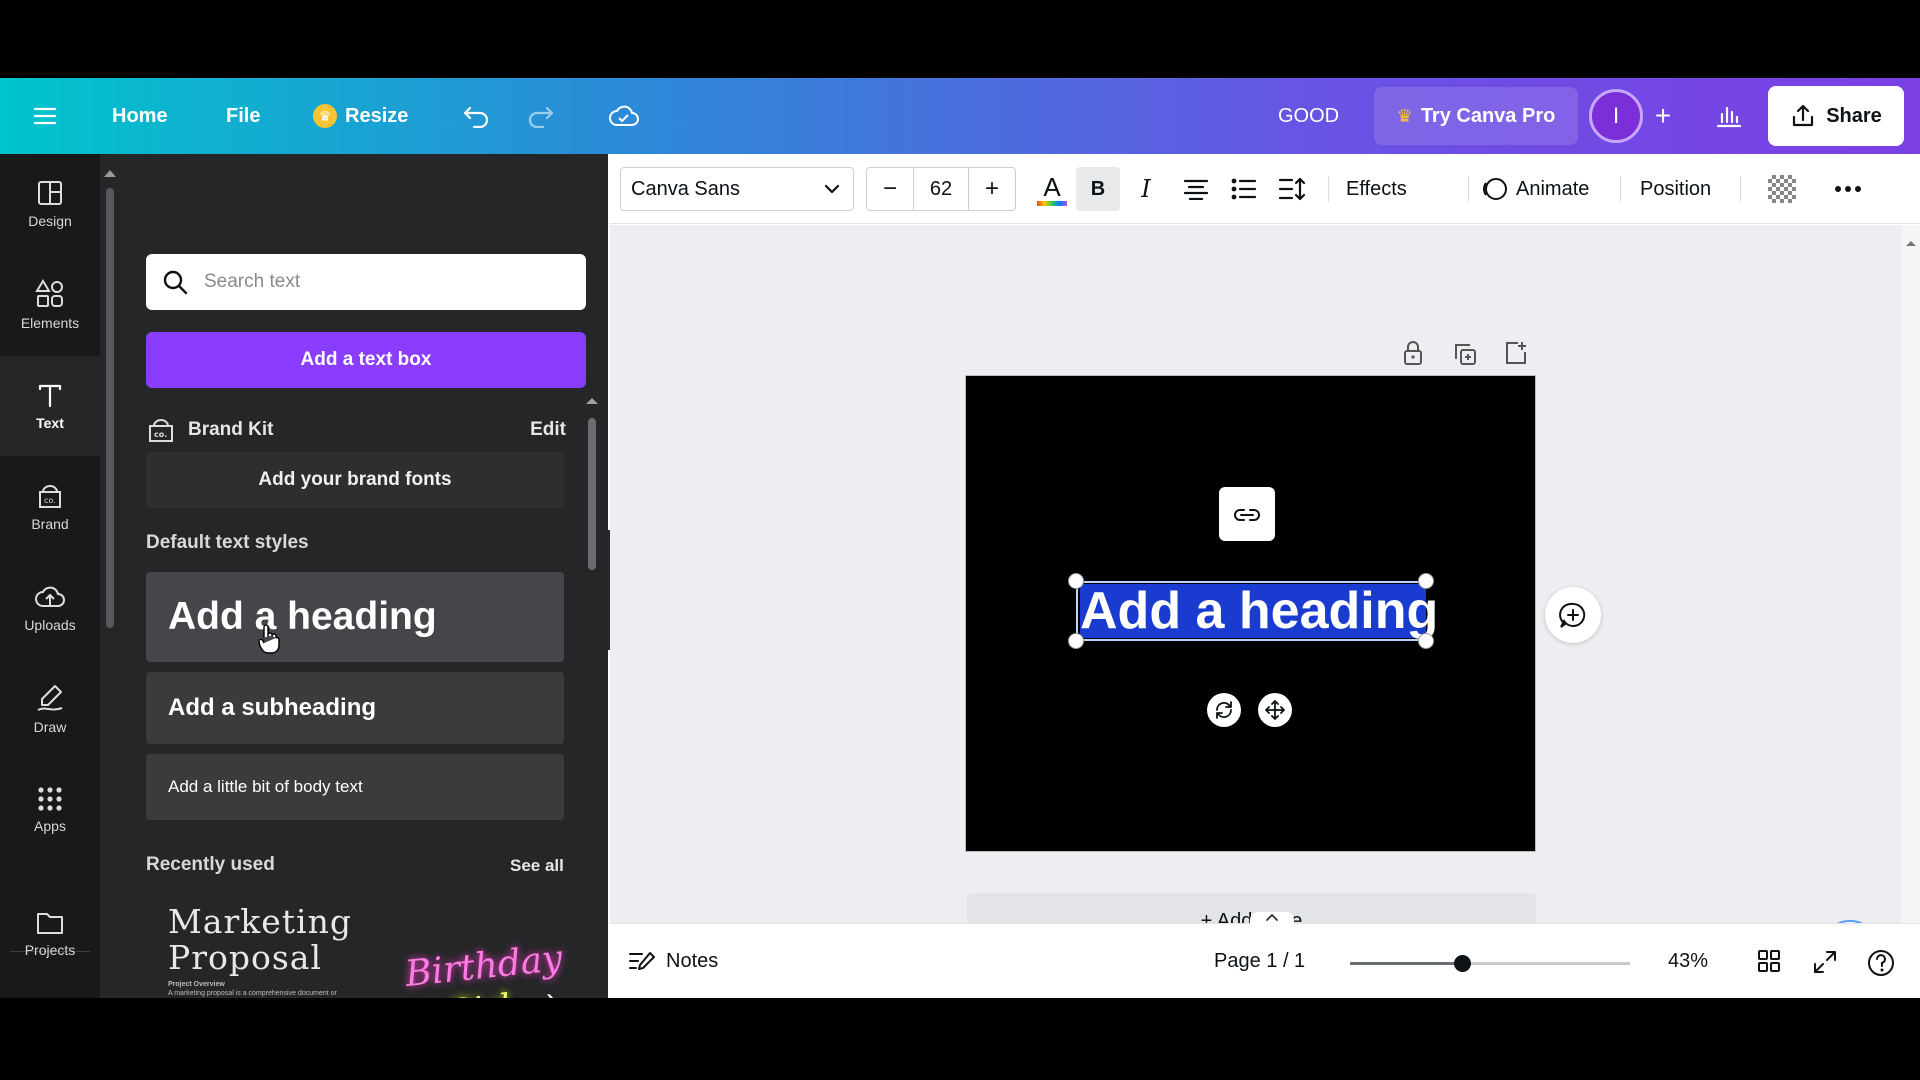  What do you see at coordinates (1308, 116) in the screenshot?
I see `design-title: GOOD` at bounding box center [1308, 116].